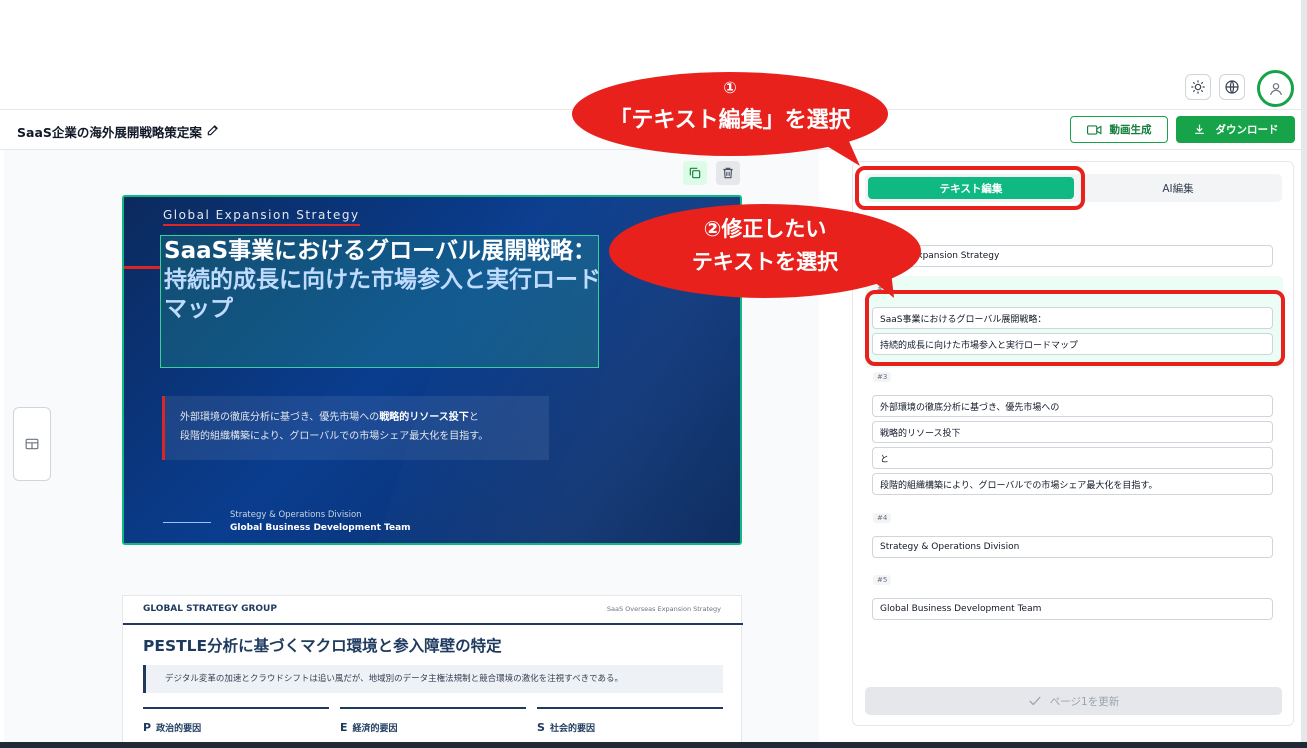 The image size is (1307, 748). What do you see at coordinates (344, 727) in the screenshot?
I see `slide2-column-letter: E` at bounding box center [344, 727].